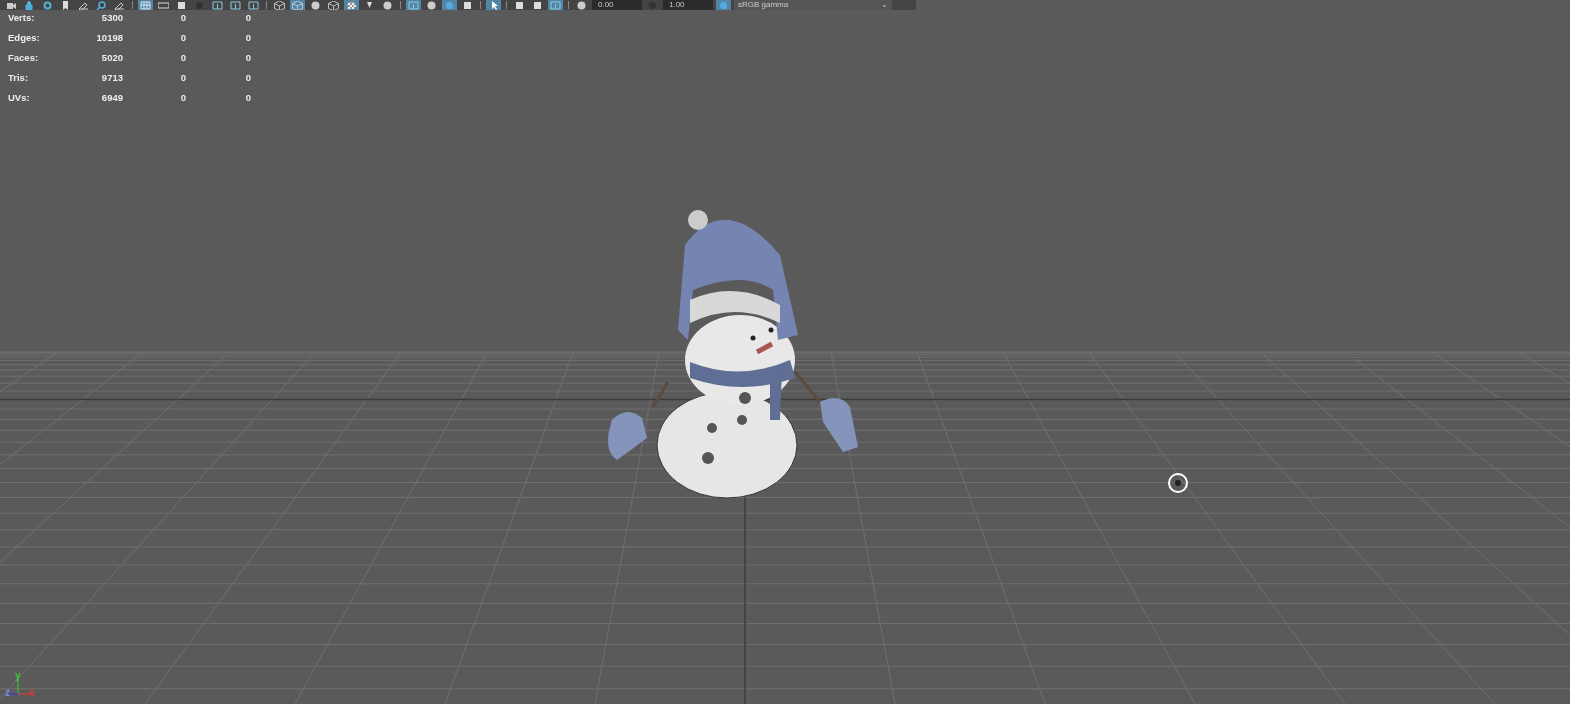  What do you see at coordinates (617, 5) in the screenshot?
I see `number-field: 0.00` at bounding box center [617, 5].